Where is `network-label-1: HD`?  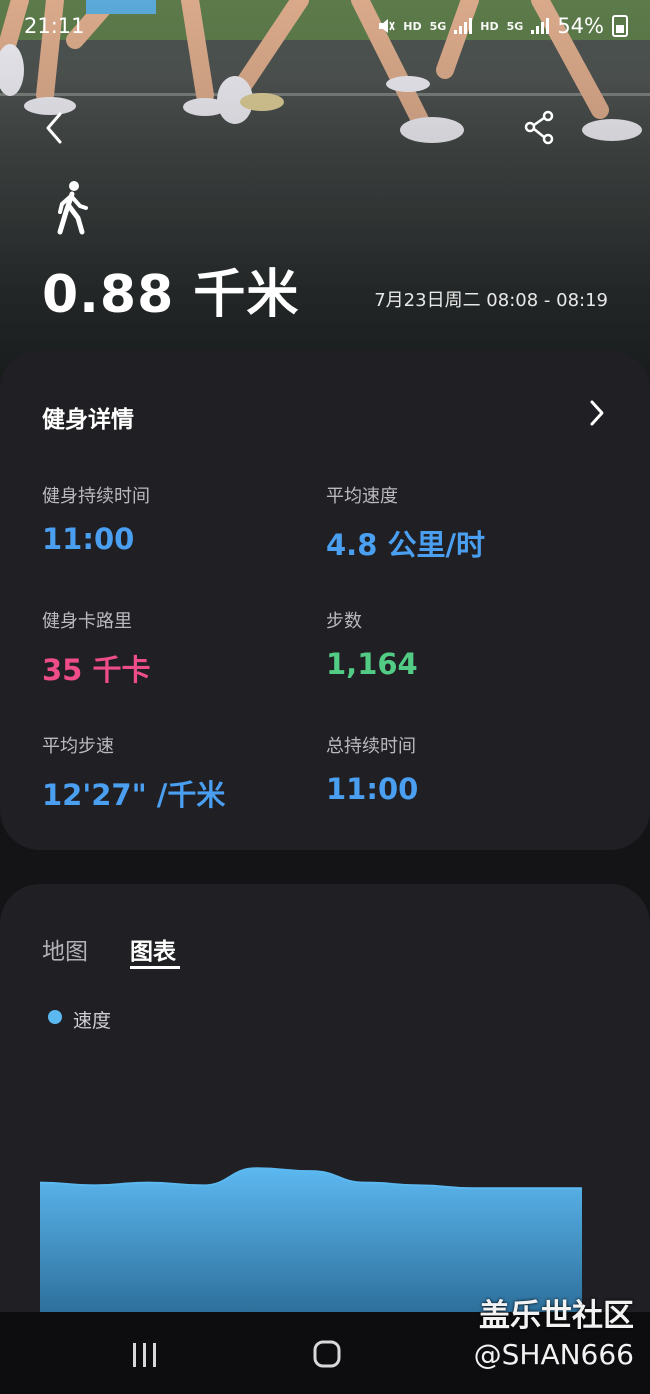
network-label-1: HD is located at coordinates (412, 26).